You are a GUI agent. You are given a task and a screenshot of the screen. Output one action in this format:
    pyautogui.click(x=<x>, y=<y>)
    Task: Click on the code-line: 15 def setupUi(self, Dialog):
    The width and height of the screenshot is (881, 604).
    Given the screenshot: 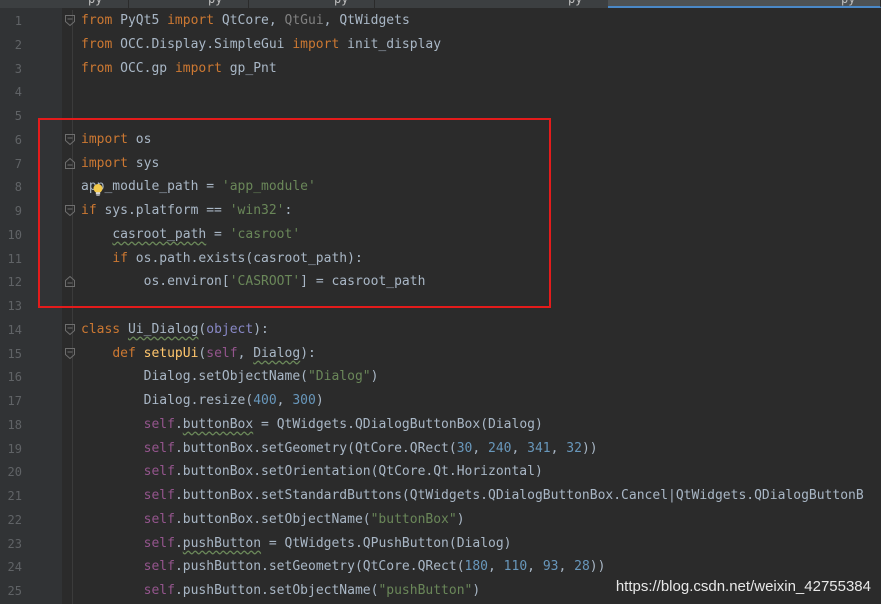 What is the action you would take?
    pyautogui.click(x=440, y=355)
    